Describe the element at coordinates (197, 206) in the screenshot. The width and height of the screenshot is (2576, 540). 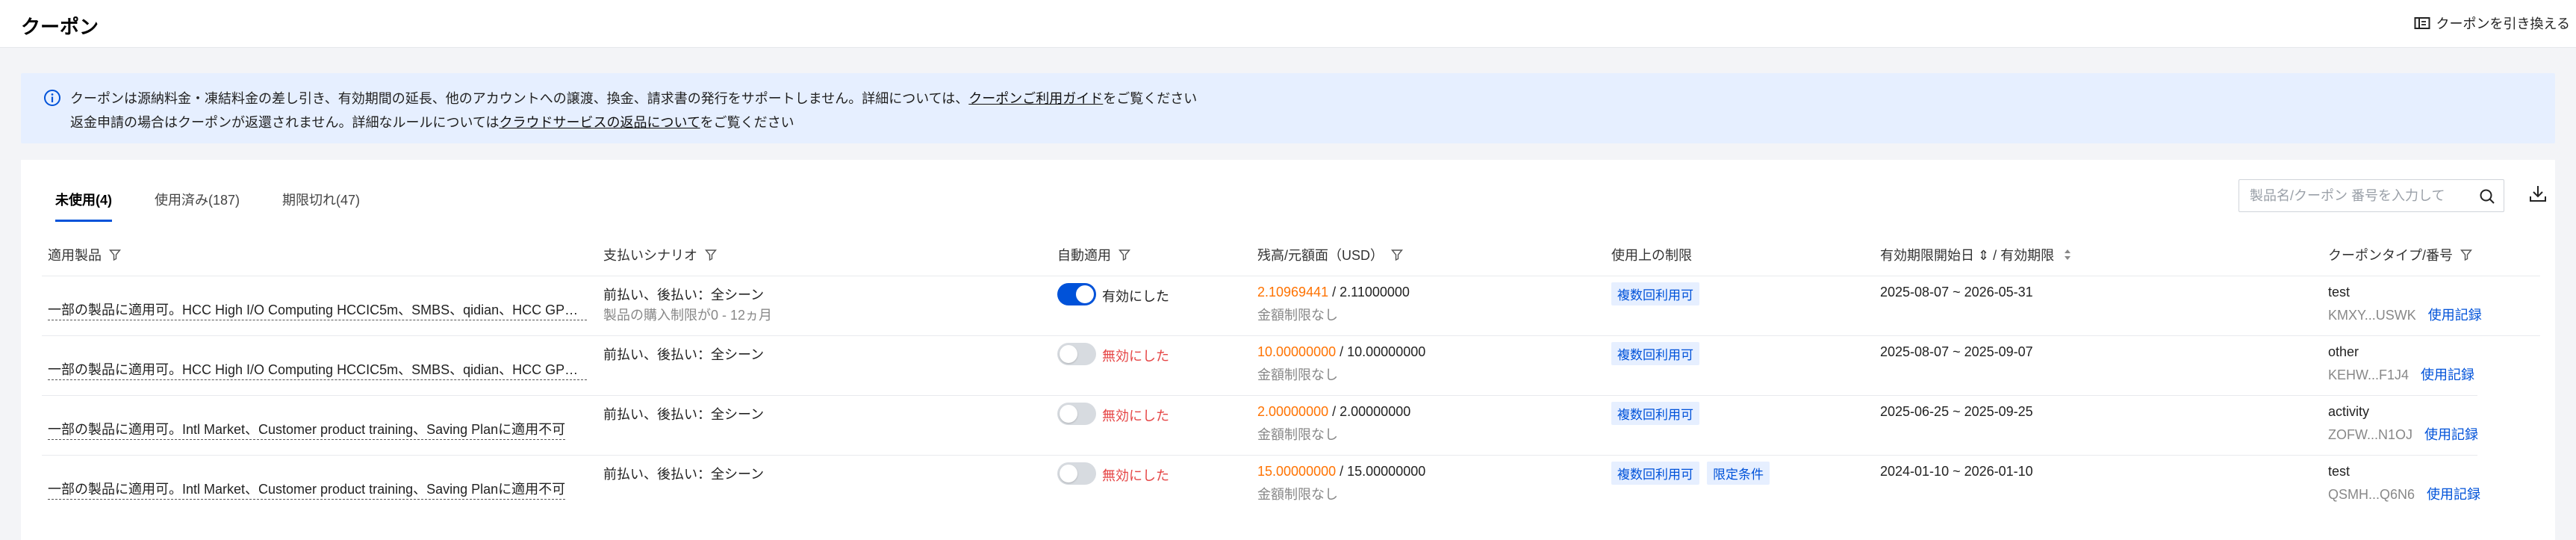
I see `tab-used: 使用済み(187)` at that location.